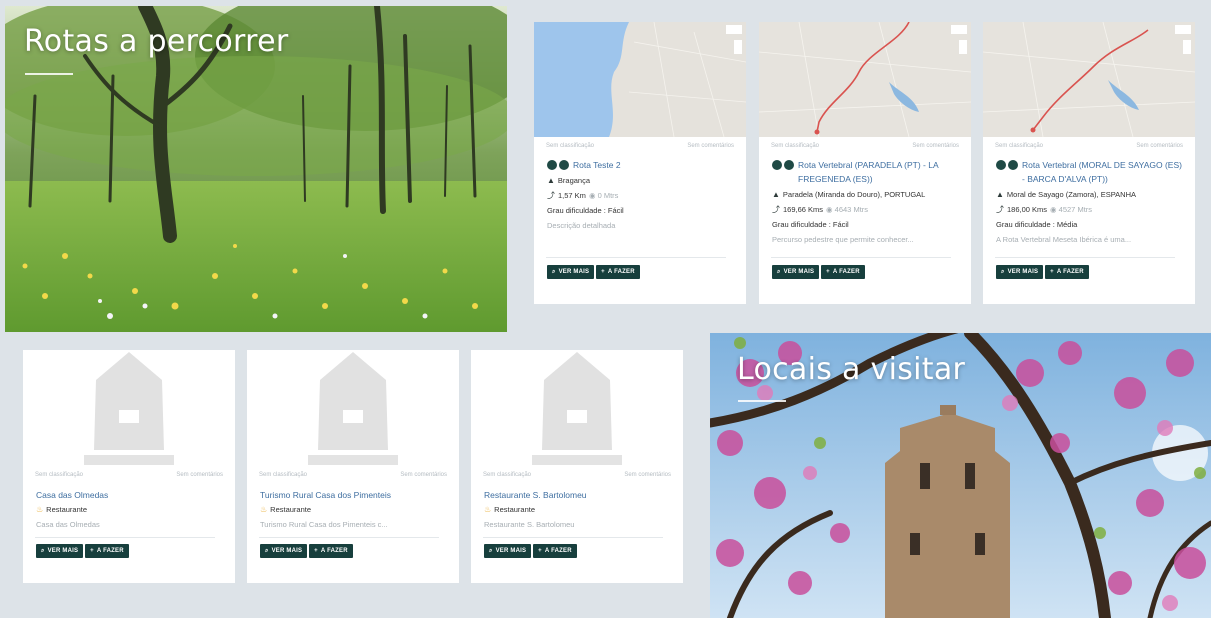 Image resolution: width=1211 pixels, height=618 pixels. What do you see at coordinates (577, 495) in the screenshot?
I see `place-title-link: Restaurante S. Bartolomeu` at bounding box center [577, 495].